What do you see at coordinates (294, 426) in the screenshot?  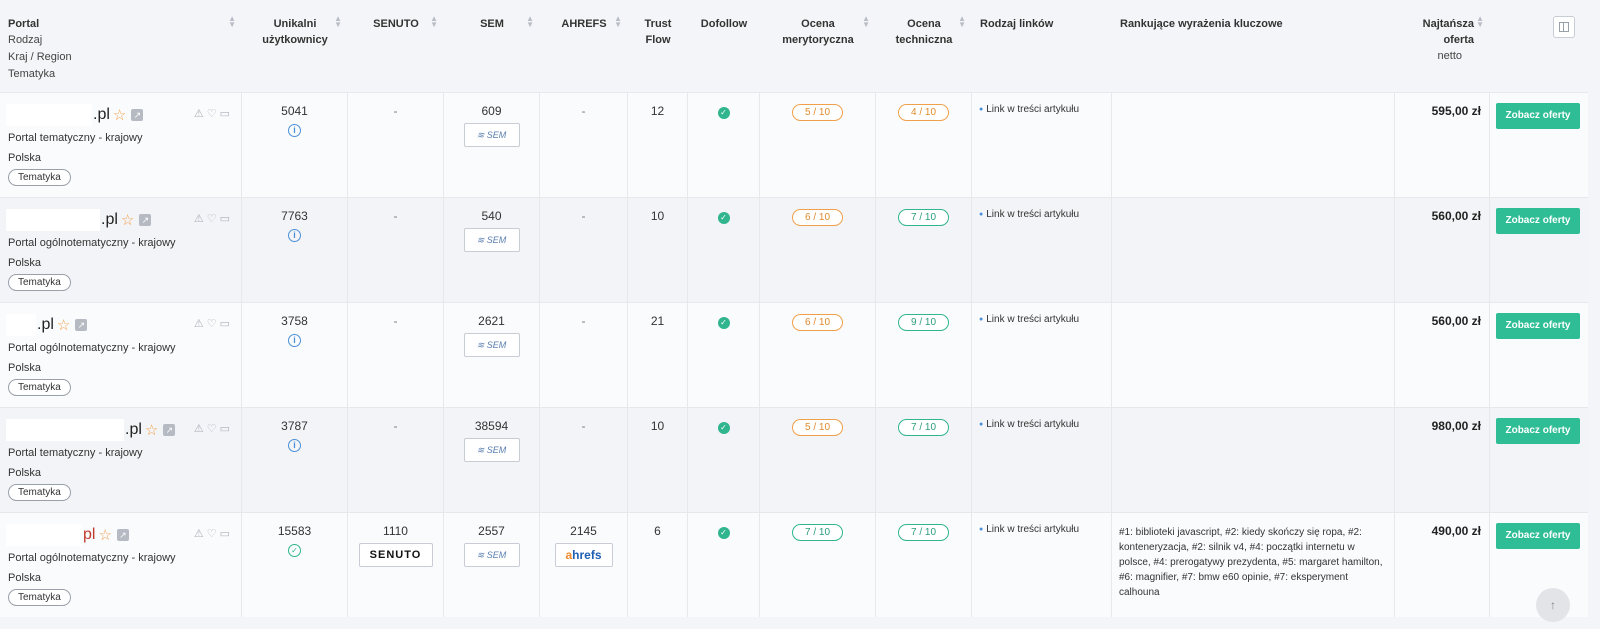 I see `unique-users-value: 3787` at bounding box center [294, 426].